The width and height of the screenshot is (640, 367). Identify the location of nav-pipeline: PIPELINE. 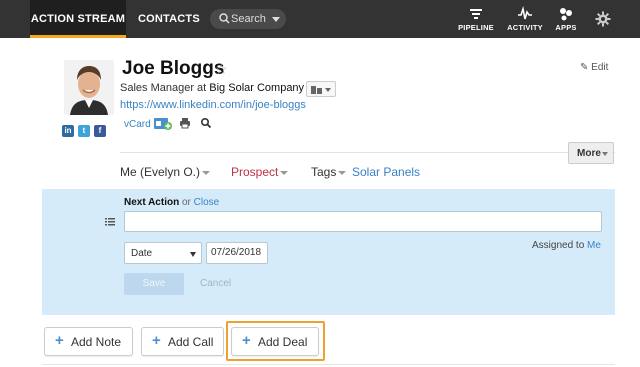
(476, 19).